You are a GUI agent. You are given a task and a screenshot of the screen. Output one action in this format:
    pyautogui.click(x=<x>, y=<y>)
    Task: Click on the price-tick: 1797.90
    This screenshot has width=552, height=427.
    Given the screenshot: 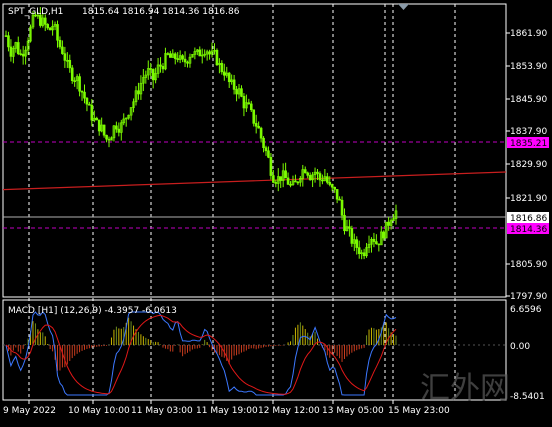 What is the action you would take?
    pyautogui.click(x=528, y=297)
    